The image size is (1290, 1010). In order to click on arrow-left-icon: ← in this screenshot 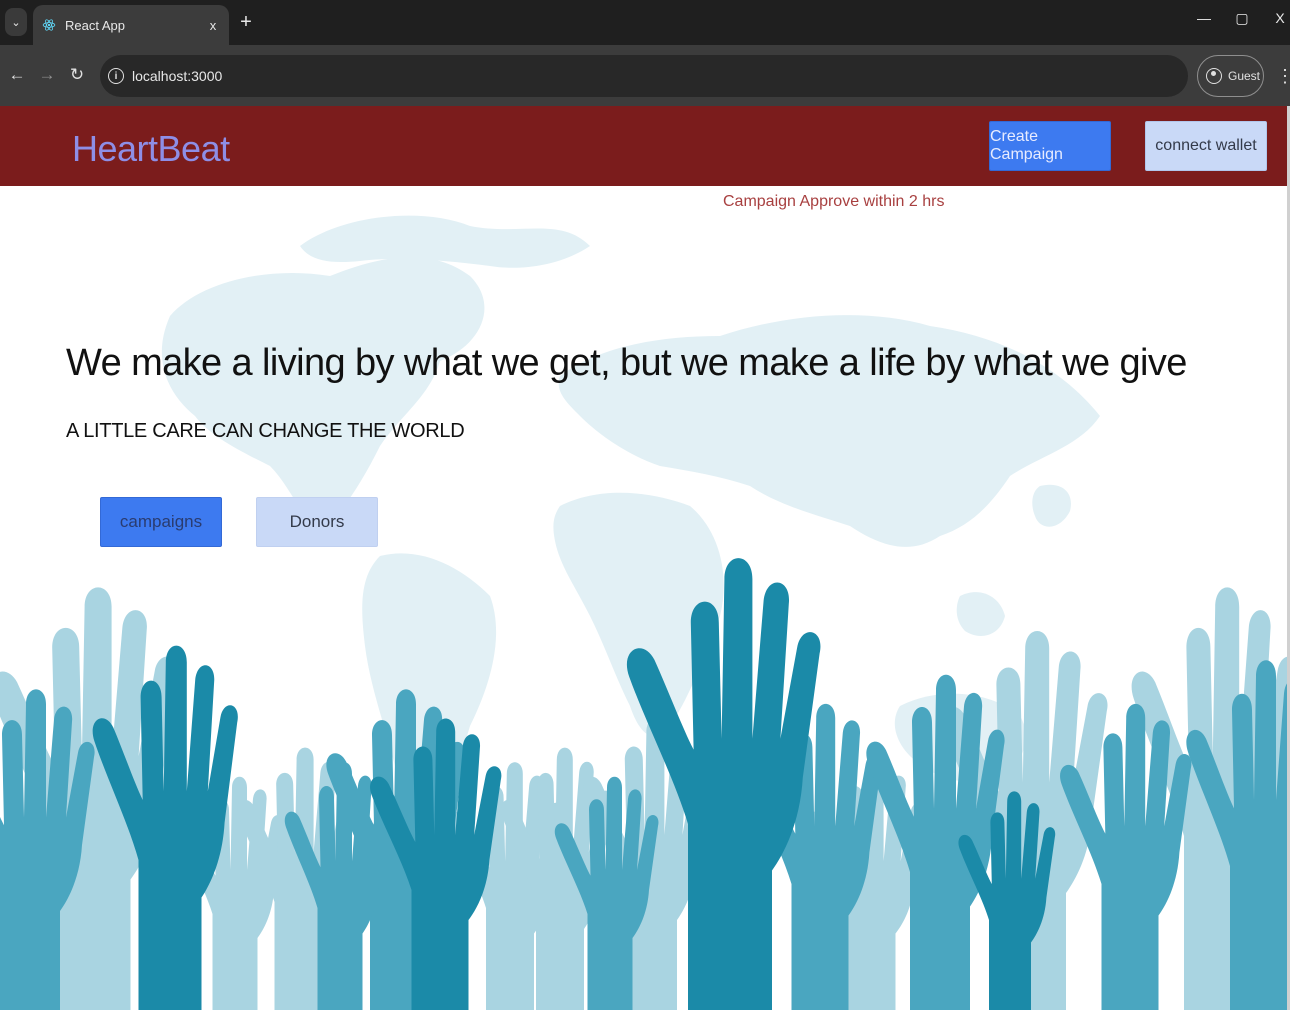, I will do `click(17, 74)`.